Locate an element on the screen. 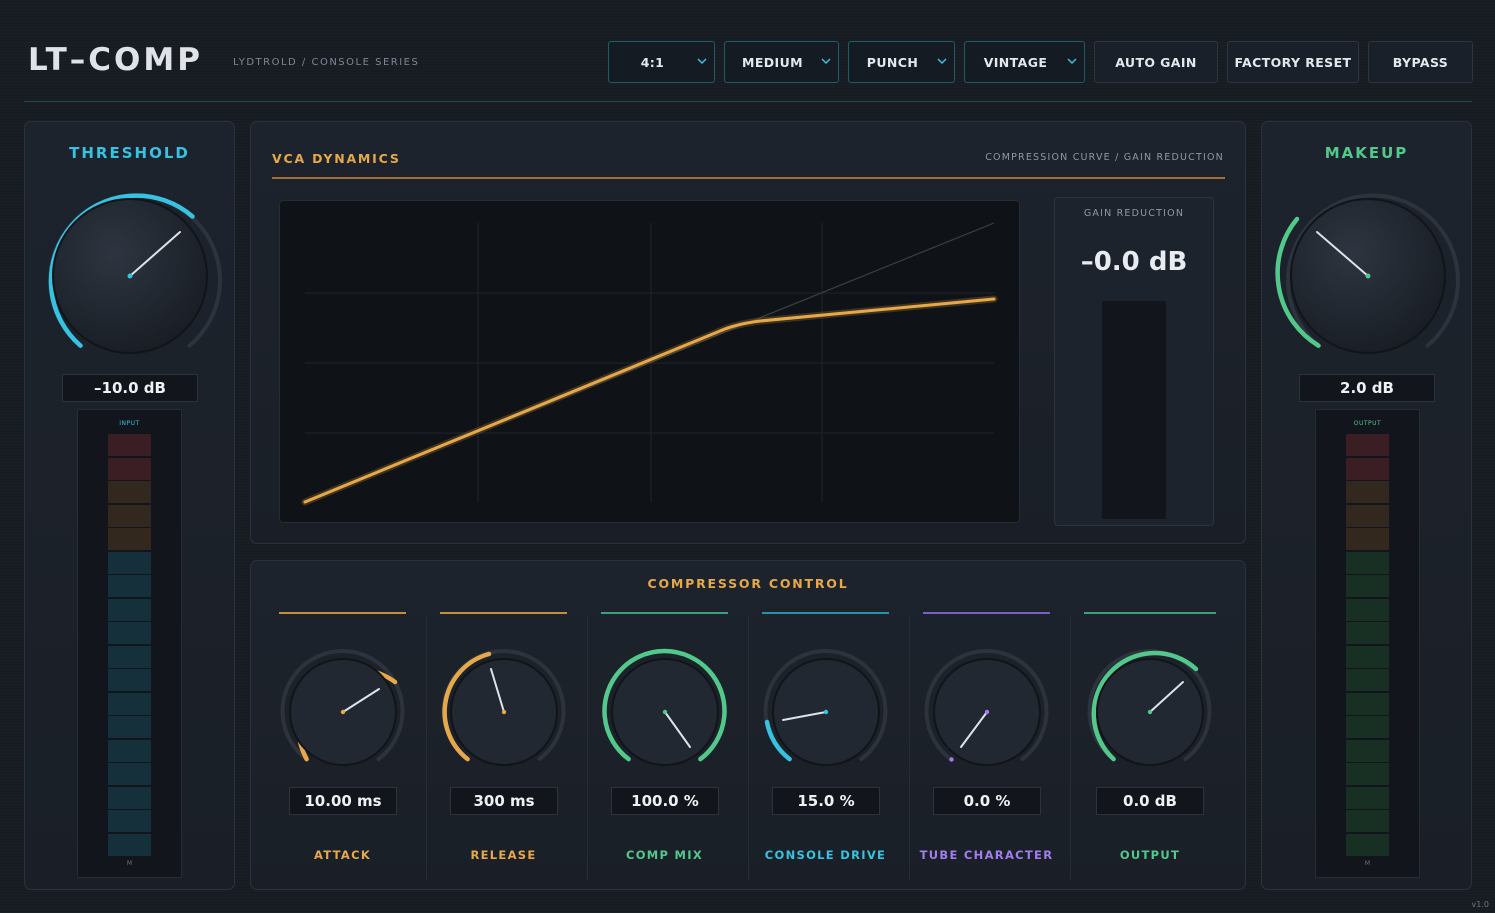 The height and width of the screenshot is (913, 1495). attack-knob is located at coordinates (343, 712).